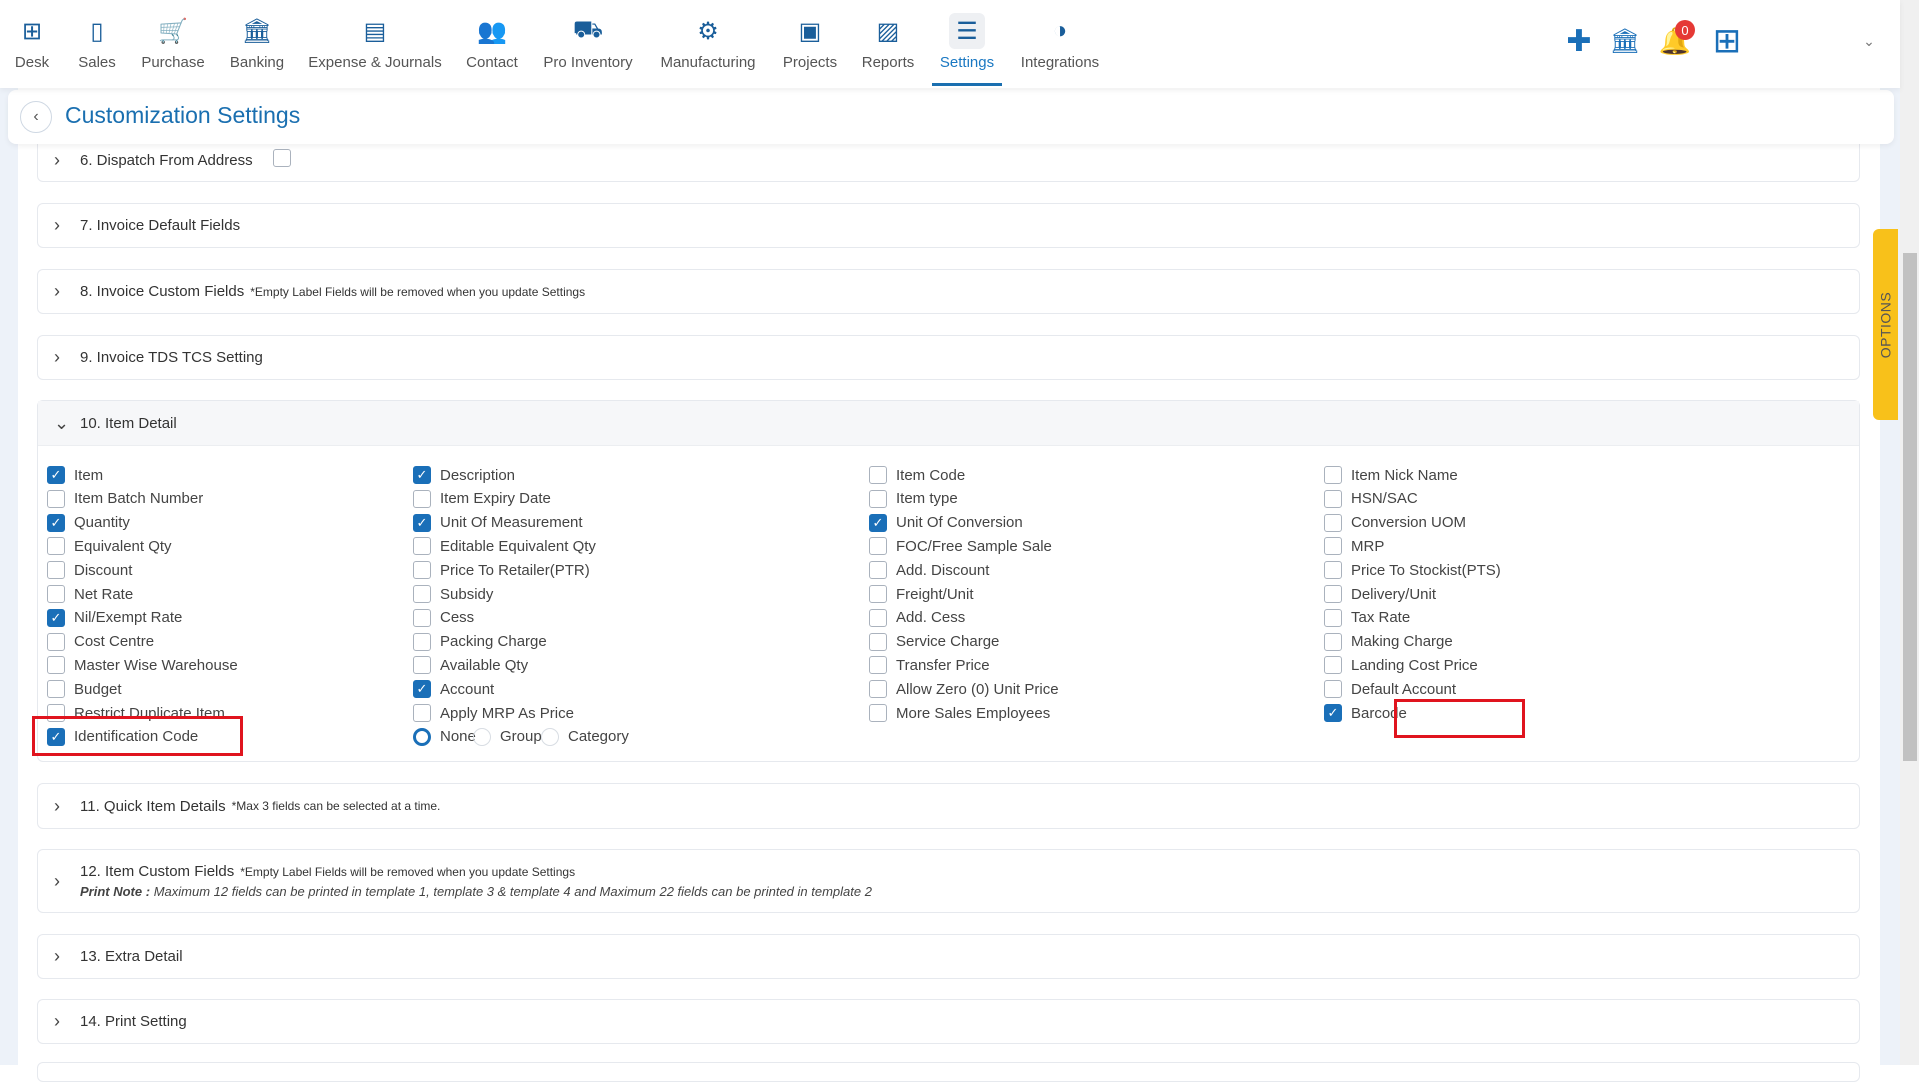 The width and height of the screenshot is (1919, 1082). I want to click on item-detail-option: Conversion UOM, so click(1395, 523).